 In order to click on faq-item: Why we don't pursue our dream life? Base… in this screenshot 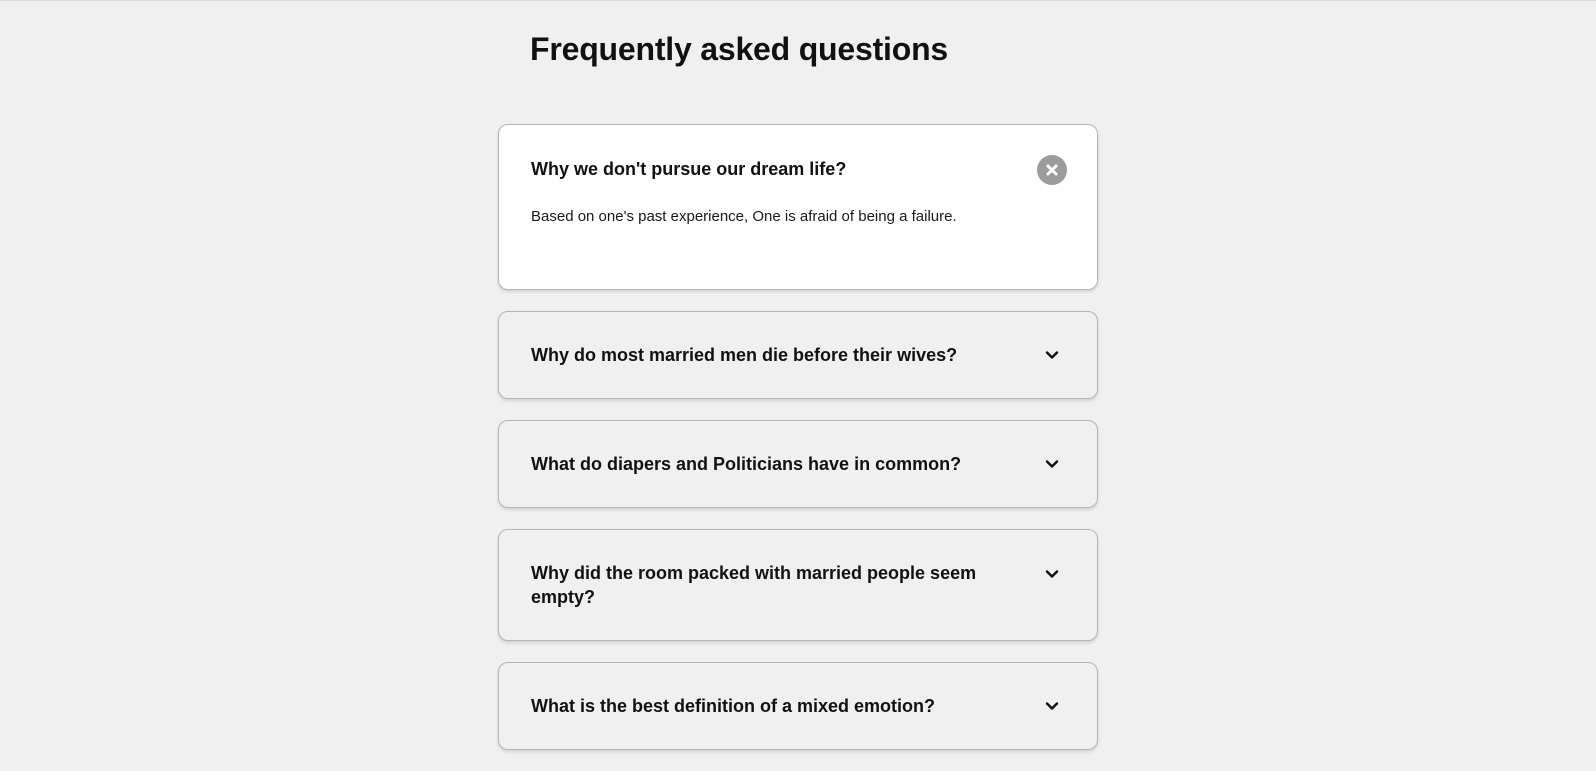, I will do `click(798, 207)`.